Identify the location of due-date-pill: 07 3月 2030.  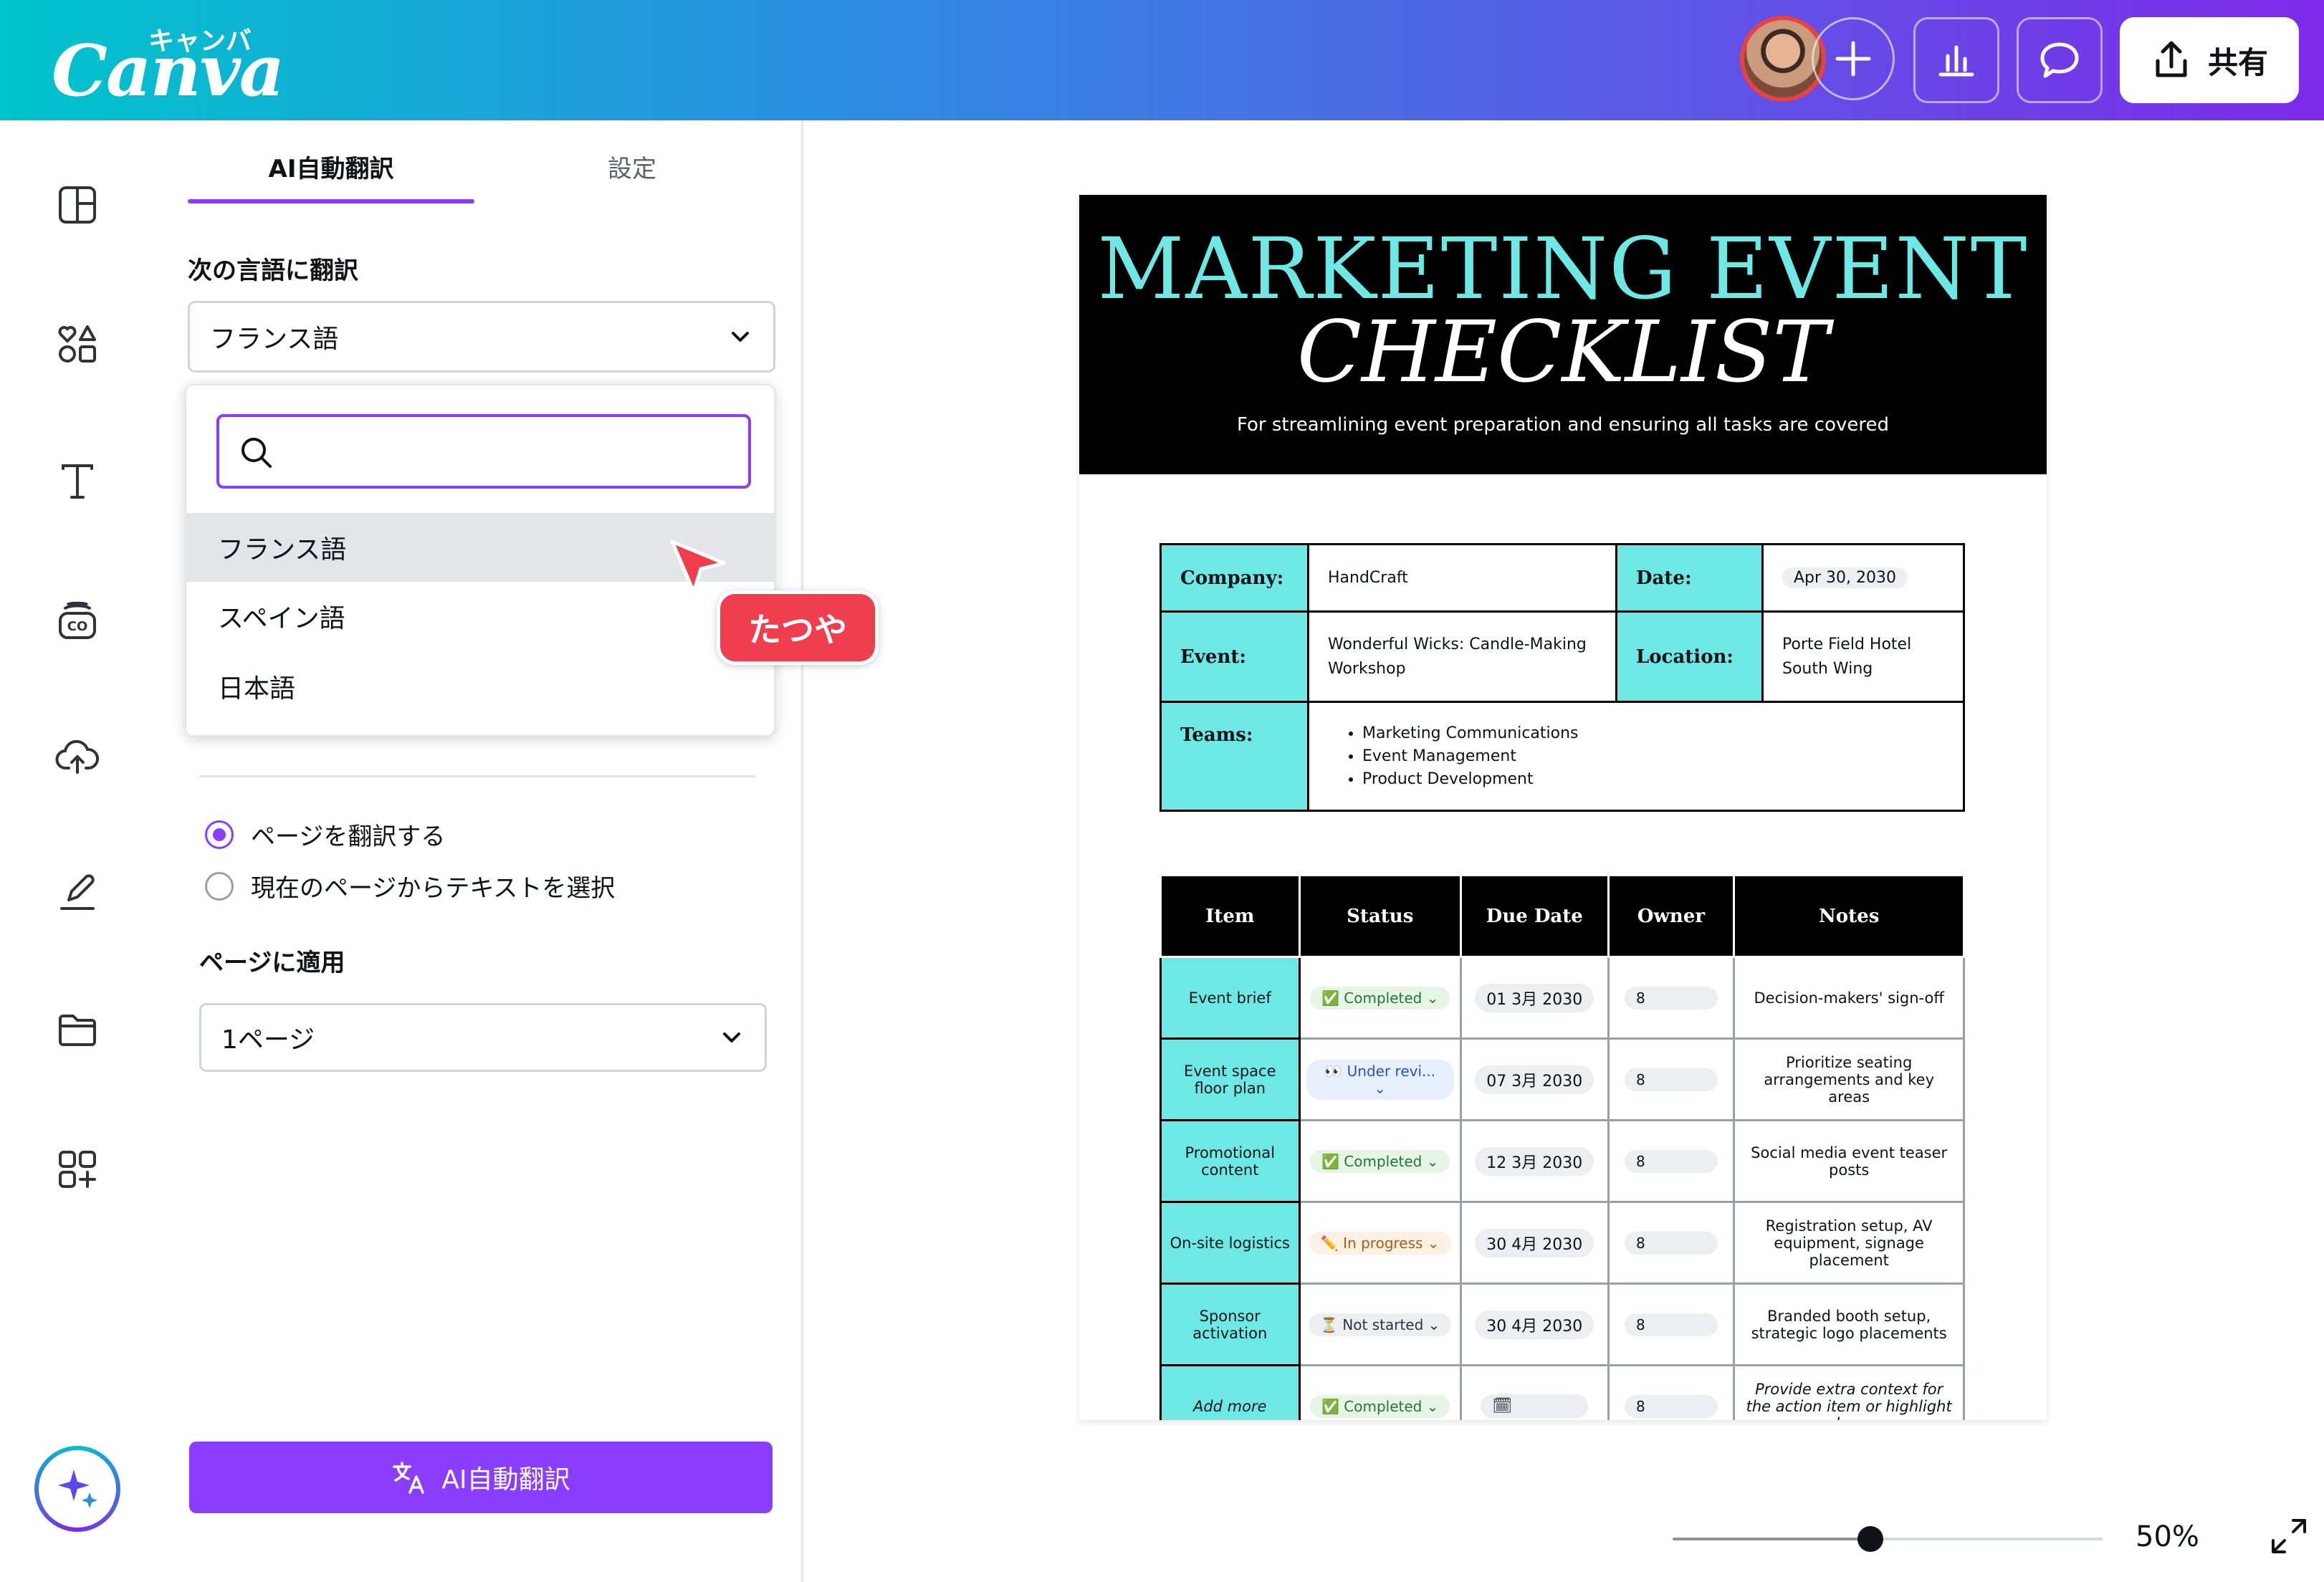
(1534, 1079).